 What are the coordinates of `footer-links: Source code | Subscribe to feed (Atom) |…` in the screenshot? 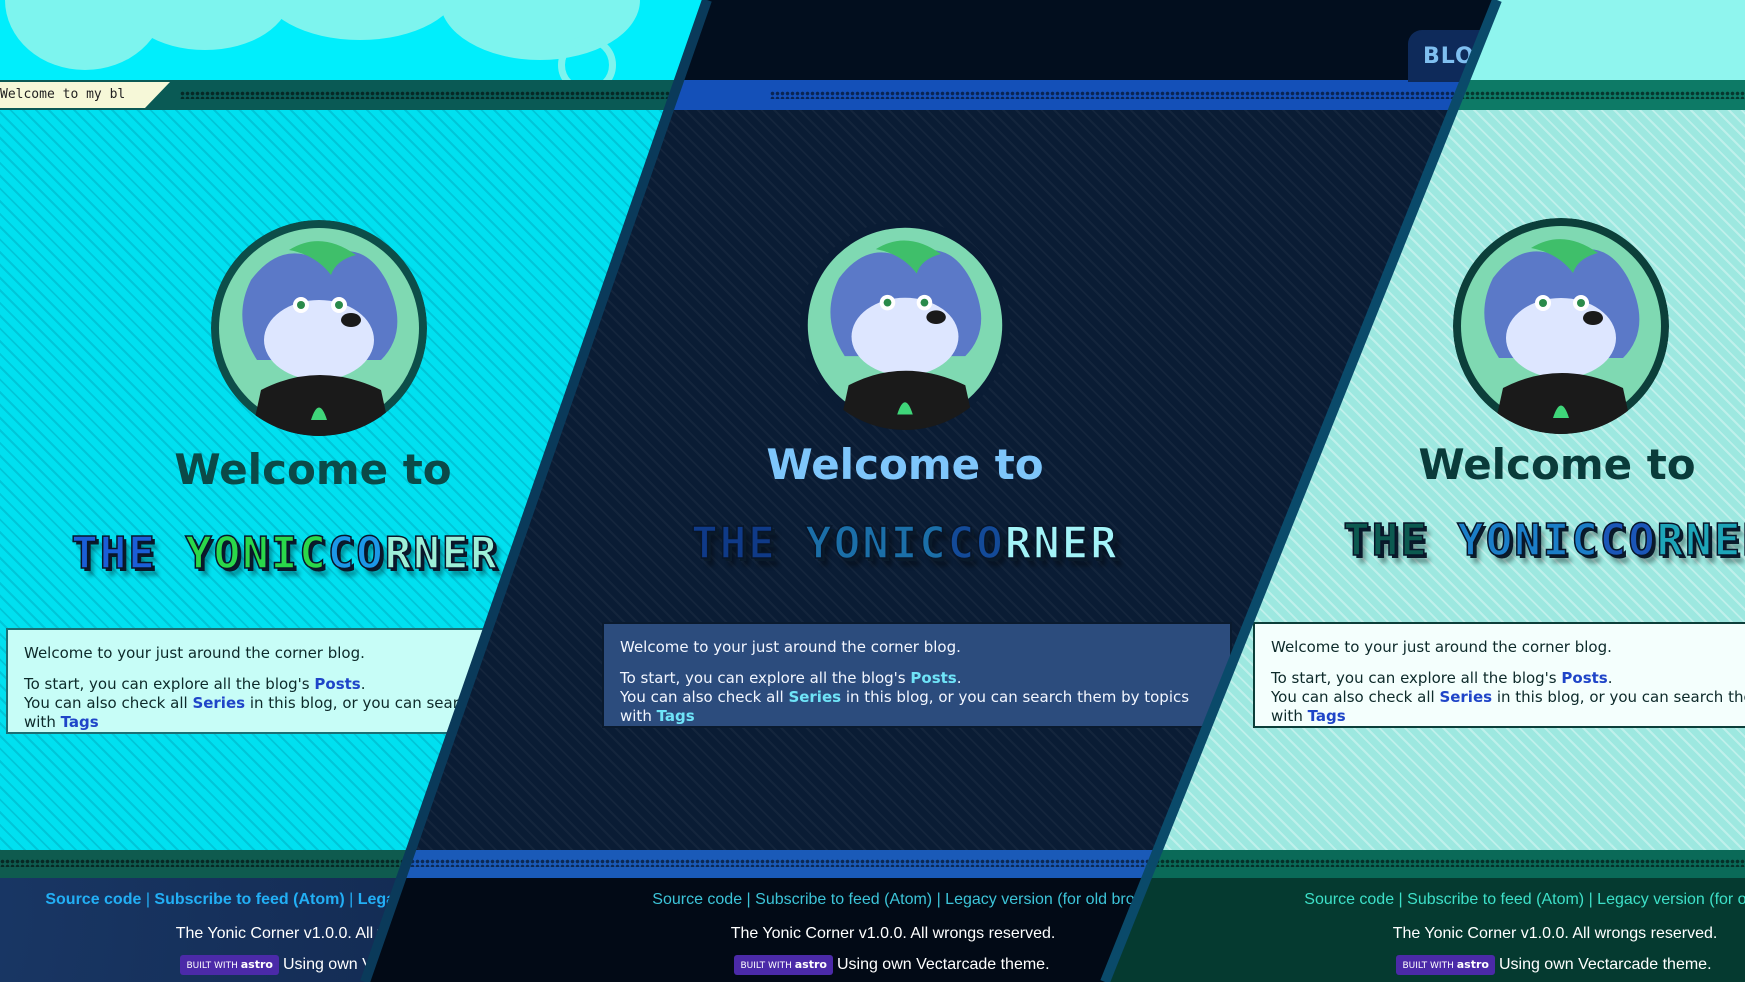 It's located at (1487, 900).